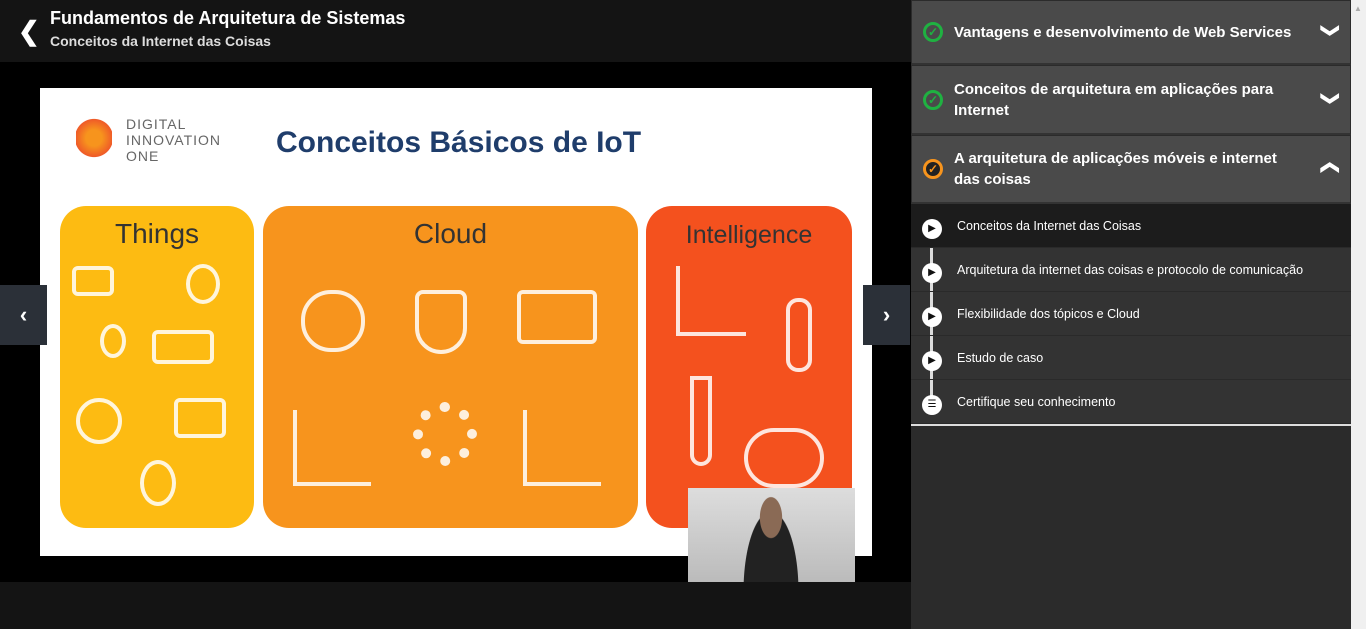 The width and height of the screenshot is (1366, 629). Describe the element at coordinates (99, 421) in the screenshot. I see `headphones-icon` at that location.